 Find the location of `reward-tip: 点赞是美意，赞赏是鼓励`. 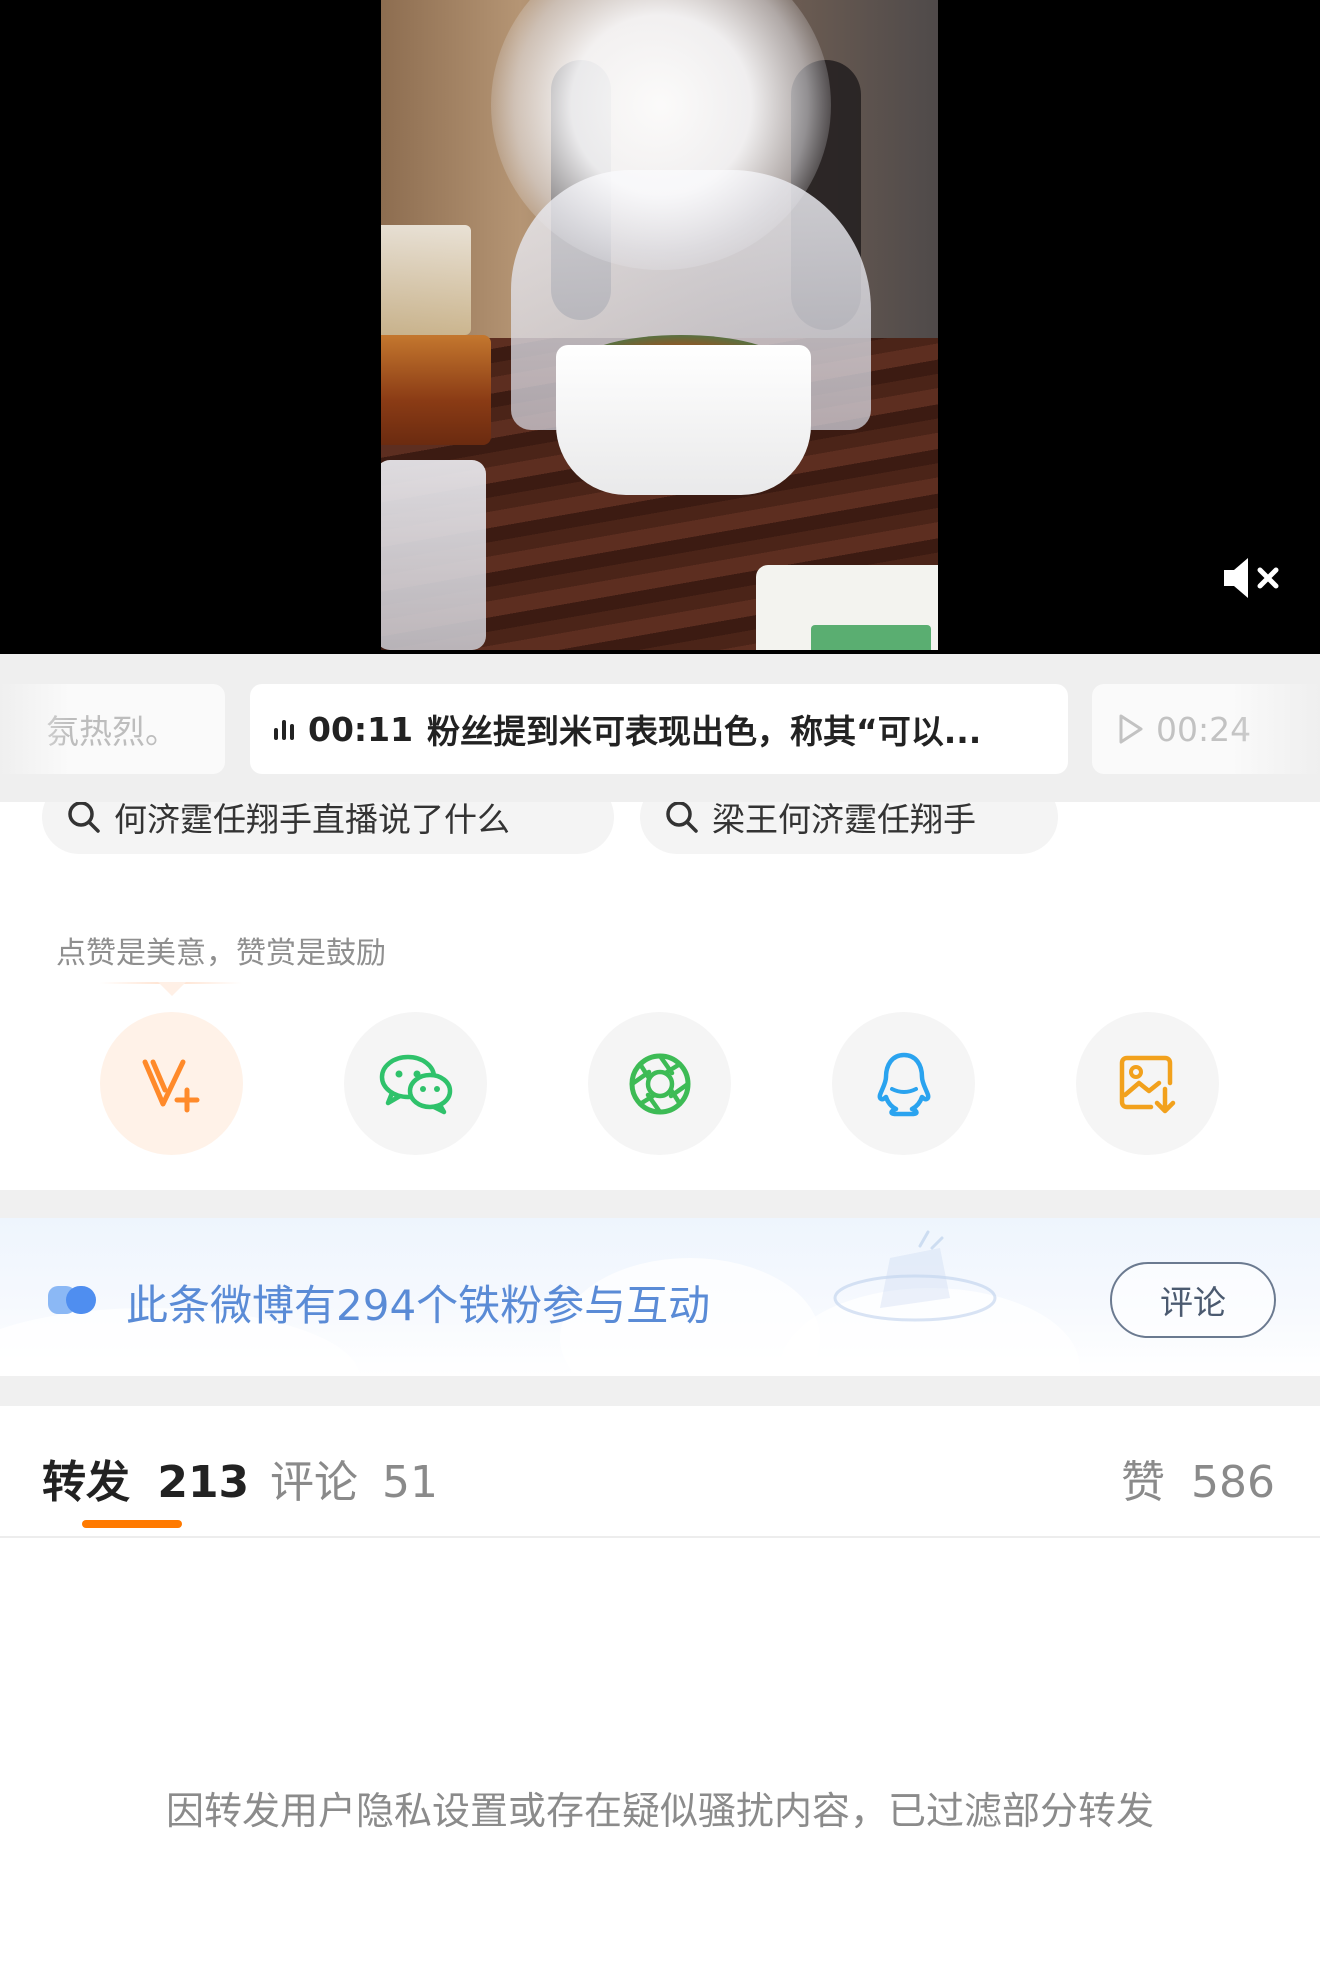

reward-tip: 点赞是美意，赞赏是鼓励 is located at coordinates (221, 953).